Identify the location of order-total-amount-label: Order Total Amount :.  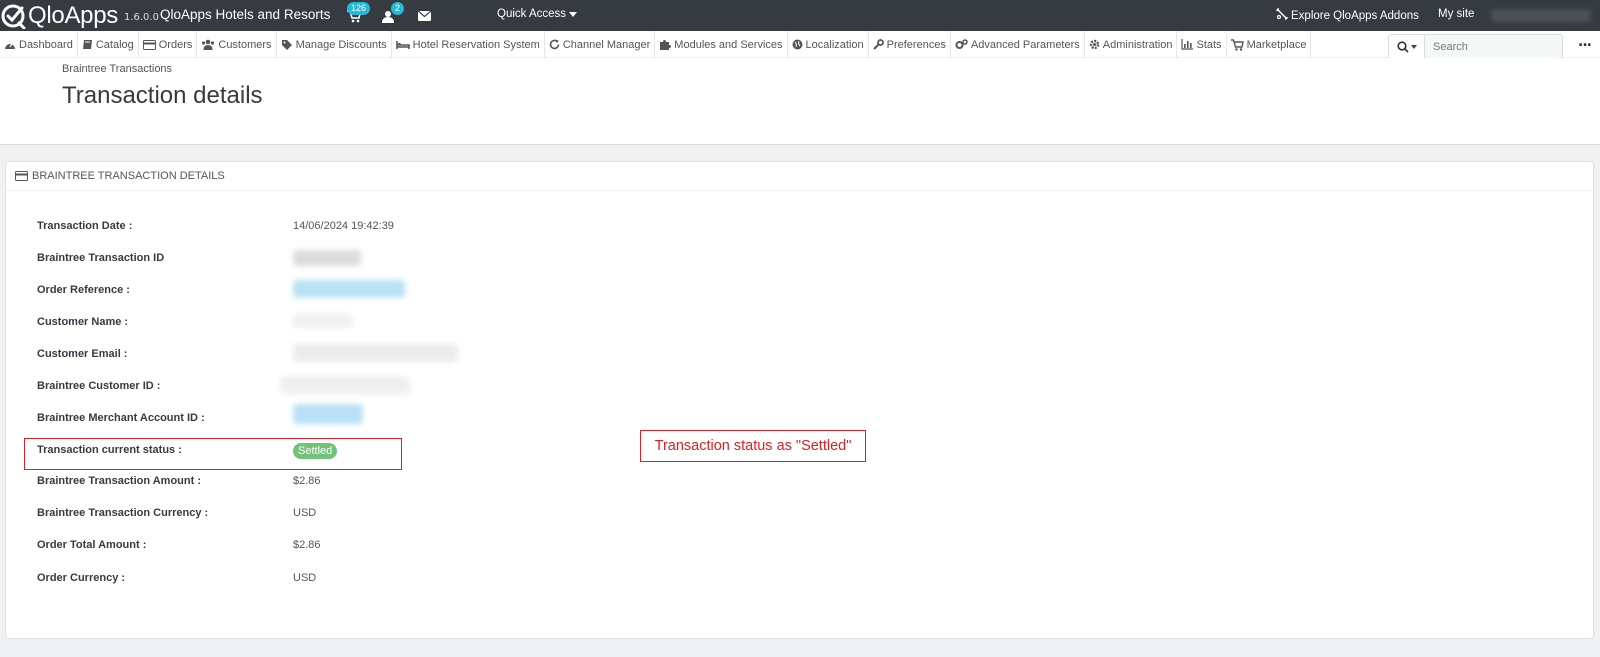
(92, 545).